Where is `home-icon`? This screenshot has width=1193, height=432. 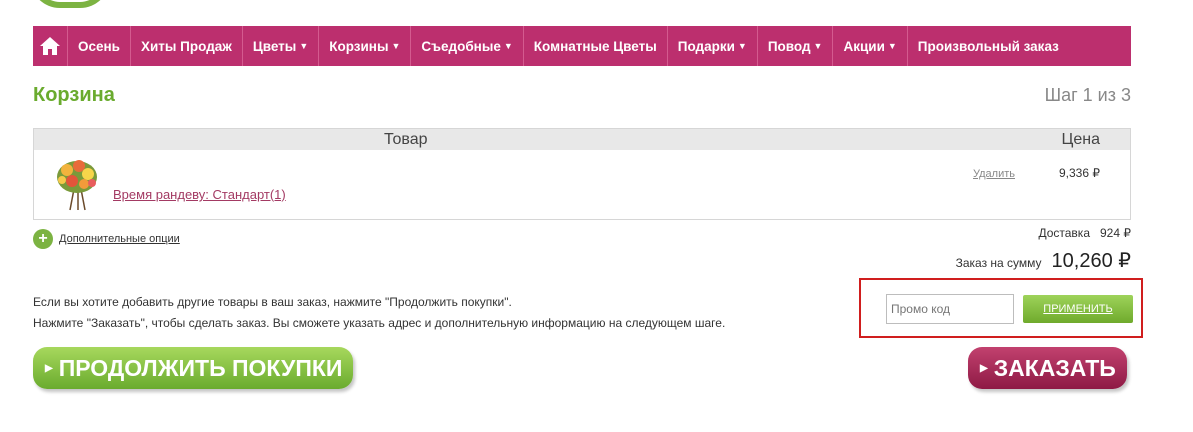
home-icon is located at coordinates (50, 46).